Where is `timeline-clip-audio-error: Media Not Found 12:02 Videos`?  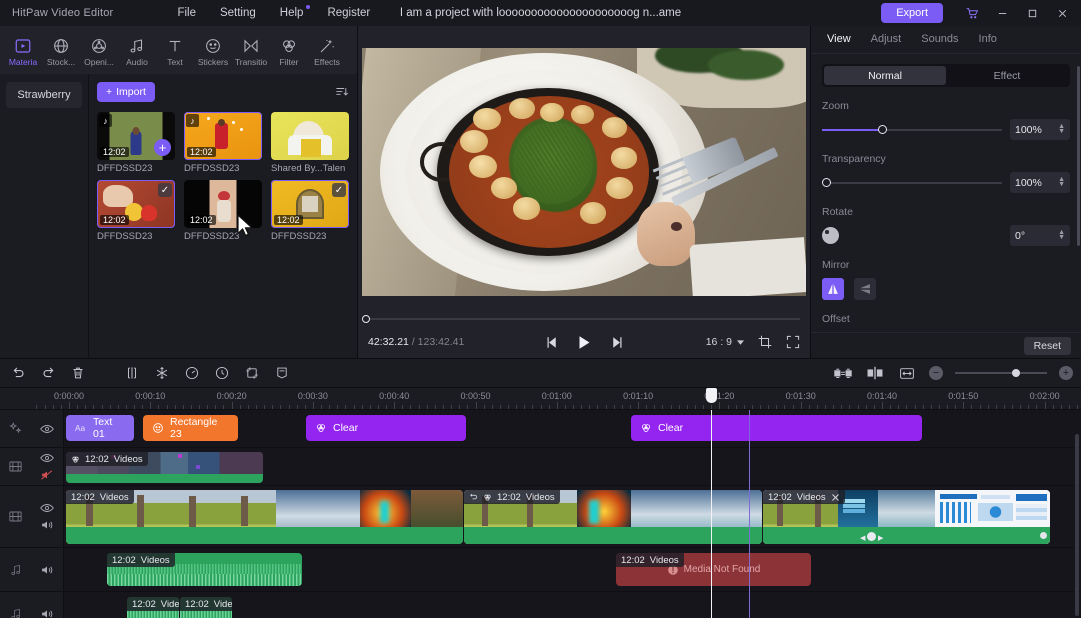 timeline-clip-audio-error: Media Not Found 12:02 Videos is located at coordinates (713, 569).